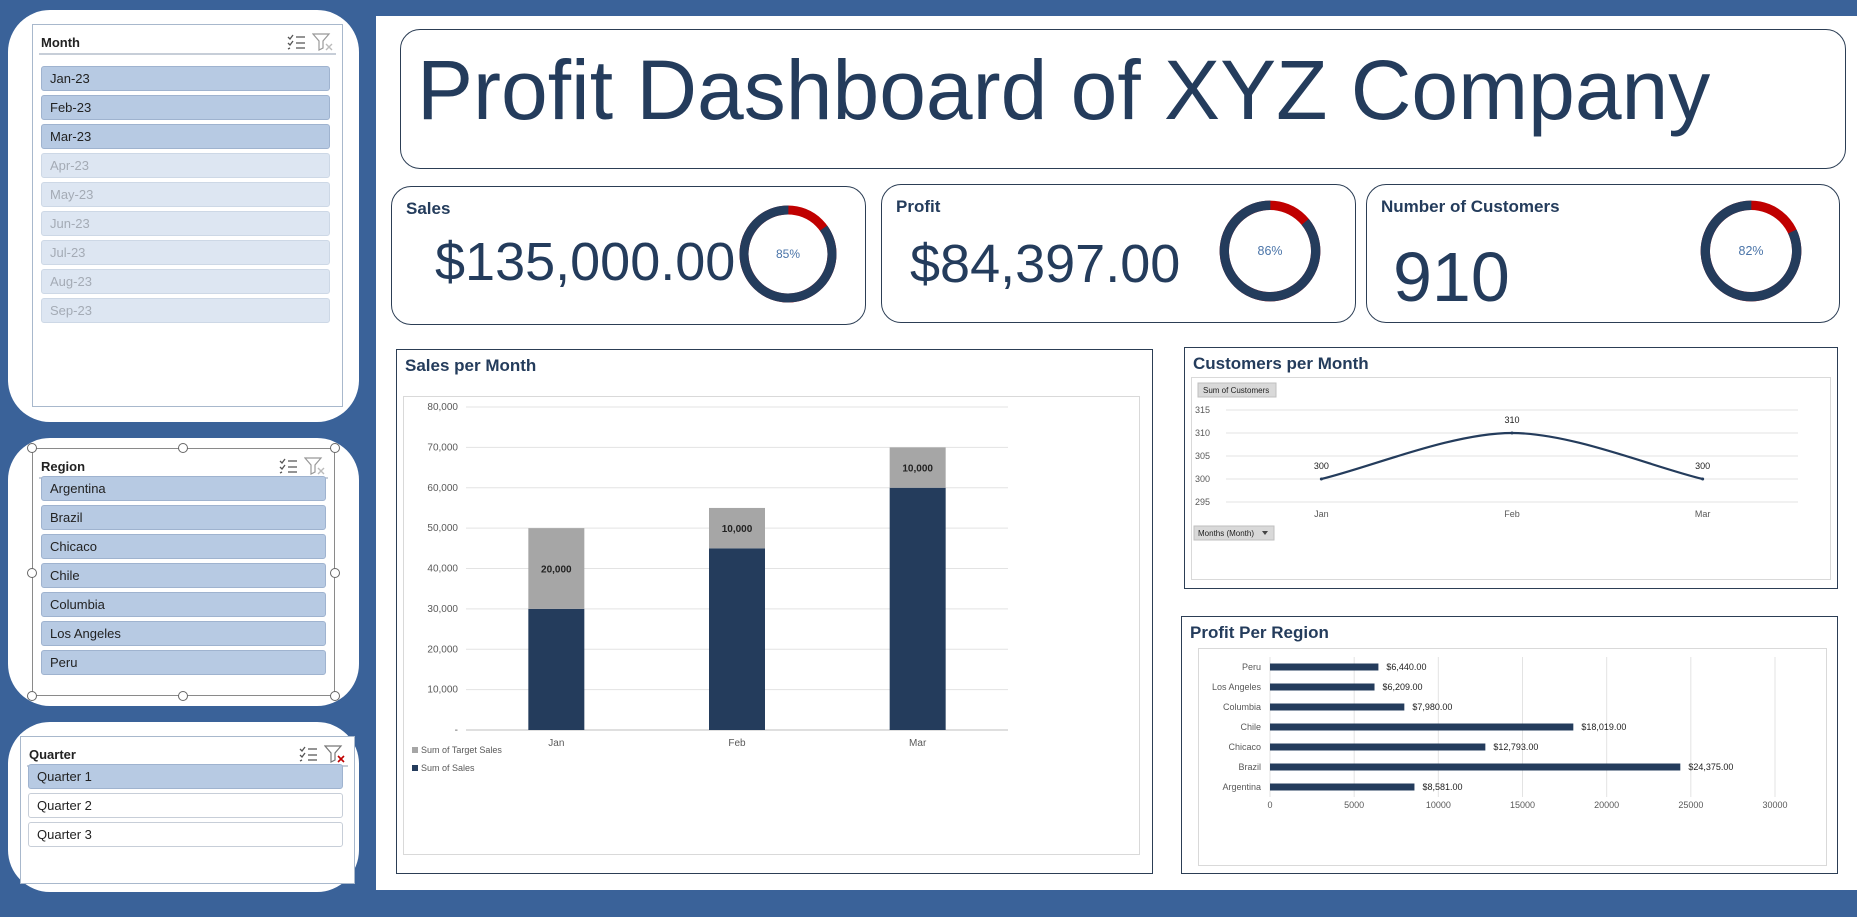  What do you see at coordinates (471, 365) in the screenshot?
I see `sales-chart-title: Sales per Month` at bounding box center [471, 365].